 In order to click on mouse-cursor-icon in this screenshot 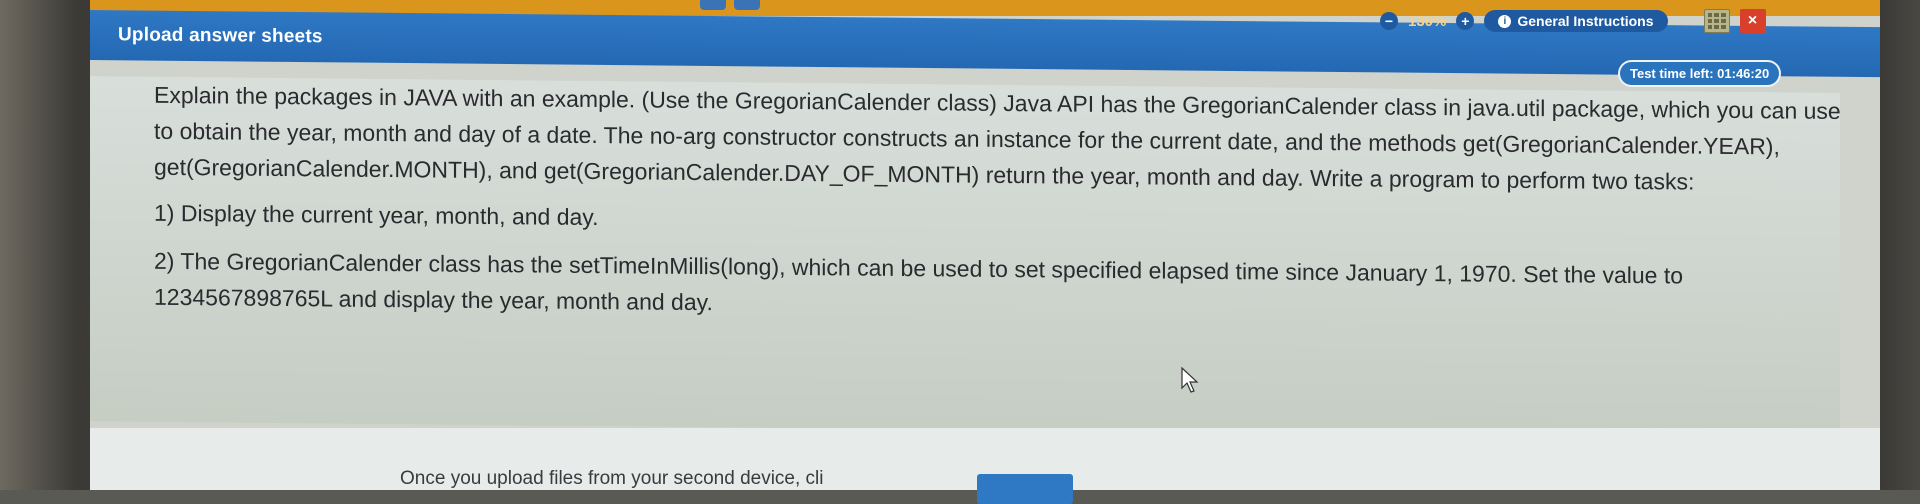, I will do `click(1190, 379)`.